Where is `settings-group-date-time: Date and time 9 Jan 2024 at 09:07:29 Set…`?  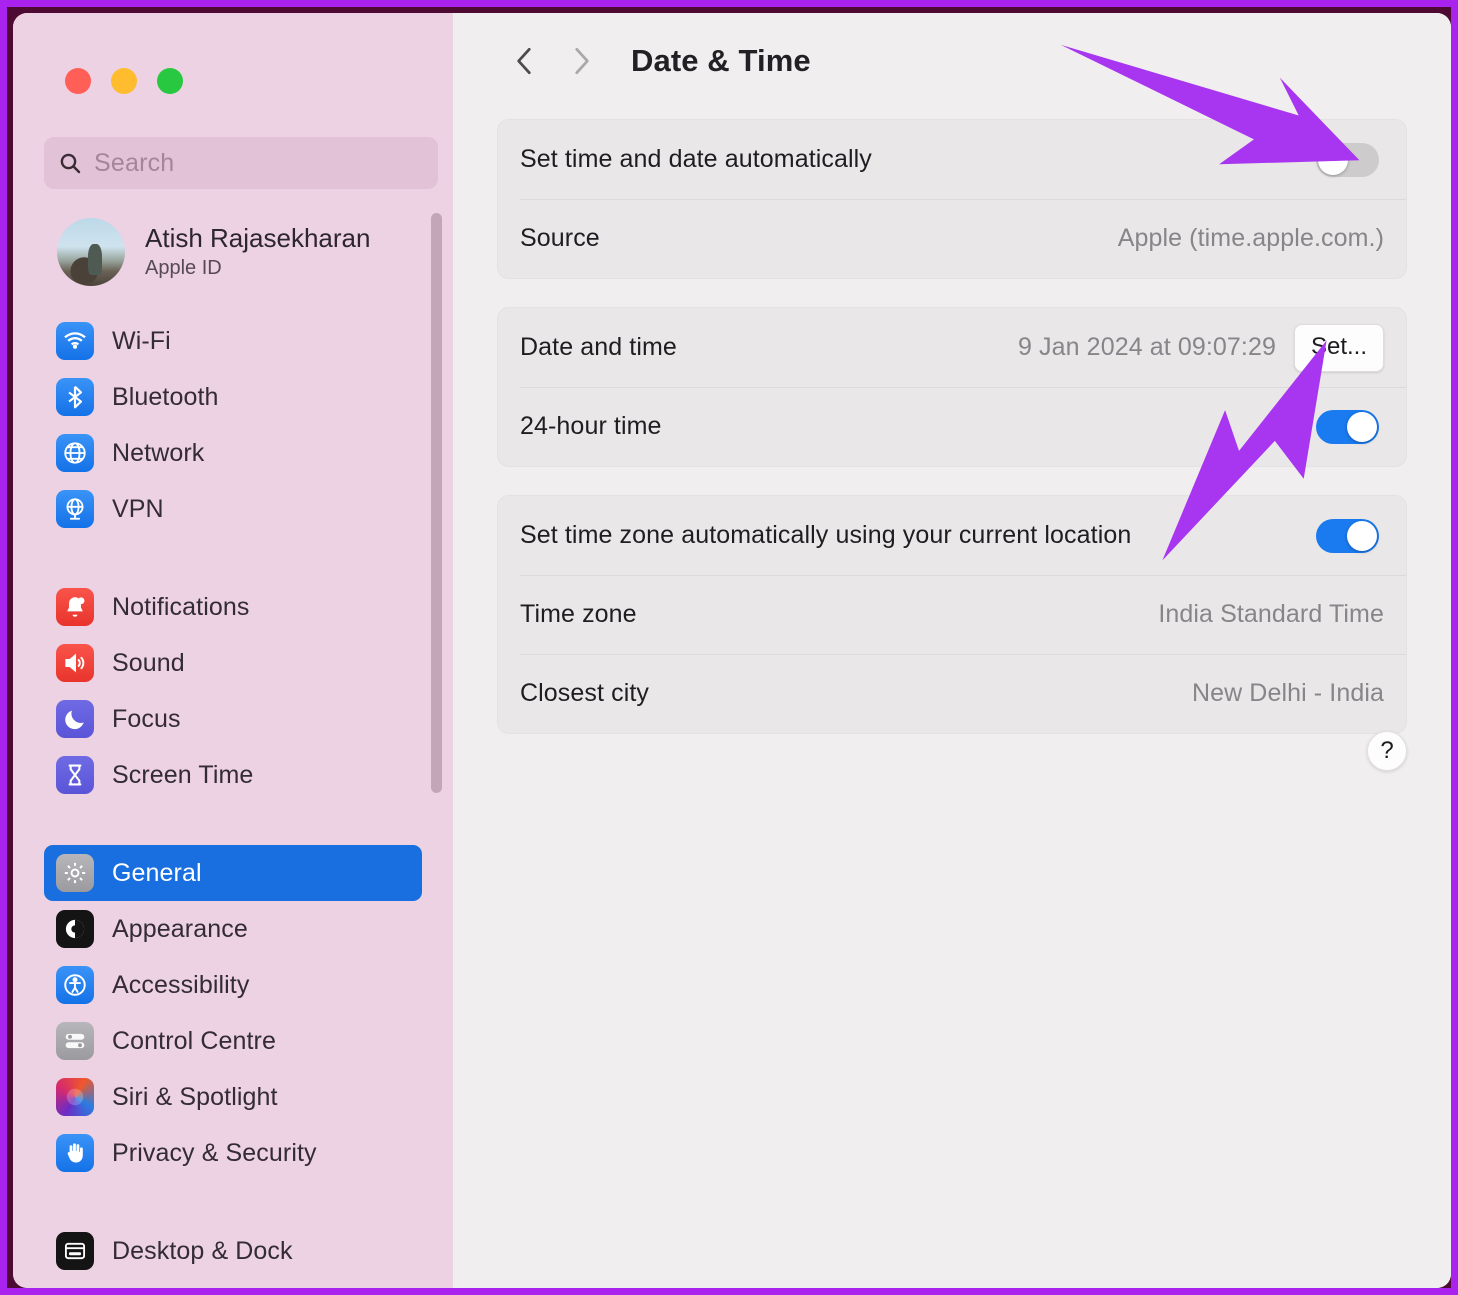
settings-group-date-time: Date and time 9 Jan 2024 at 09:07:29 Set… is located at coordinates (952, 387).